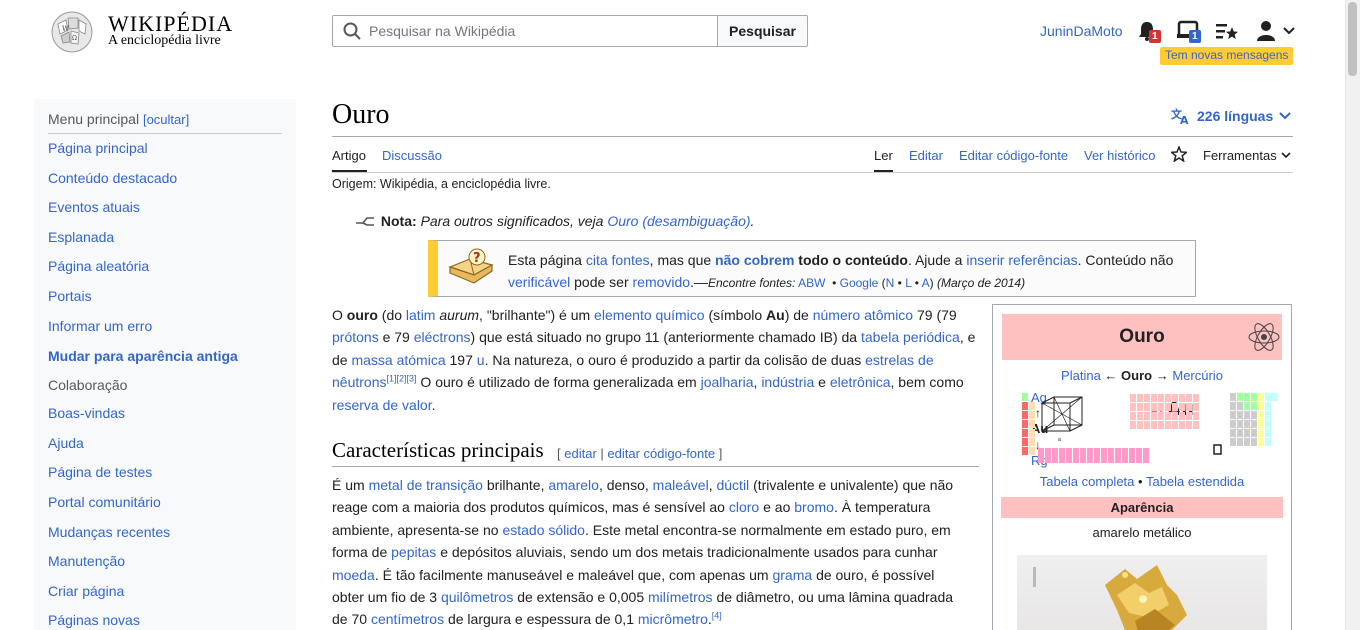 The height and width of the screenshot is (630, 1360). Describe the element at coordinates (744, 507) in the screenshot. I see `chlorine-link: cloro` at that location.